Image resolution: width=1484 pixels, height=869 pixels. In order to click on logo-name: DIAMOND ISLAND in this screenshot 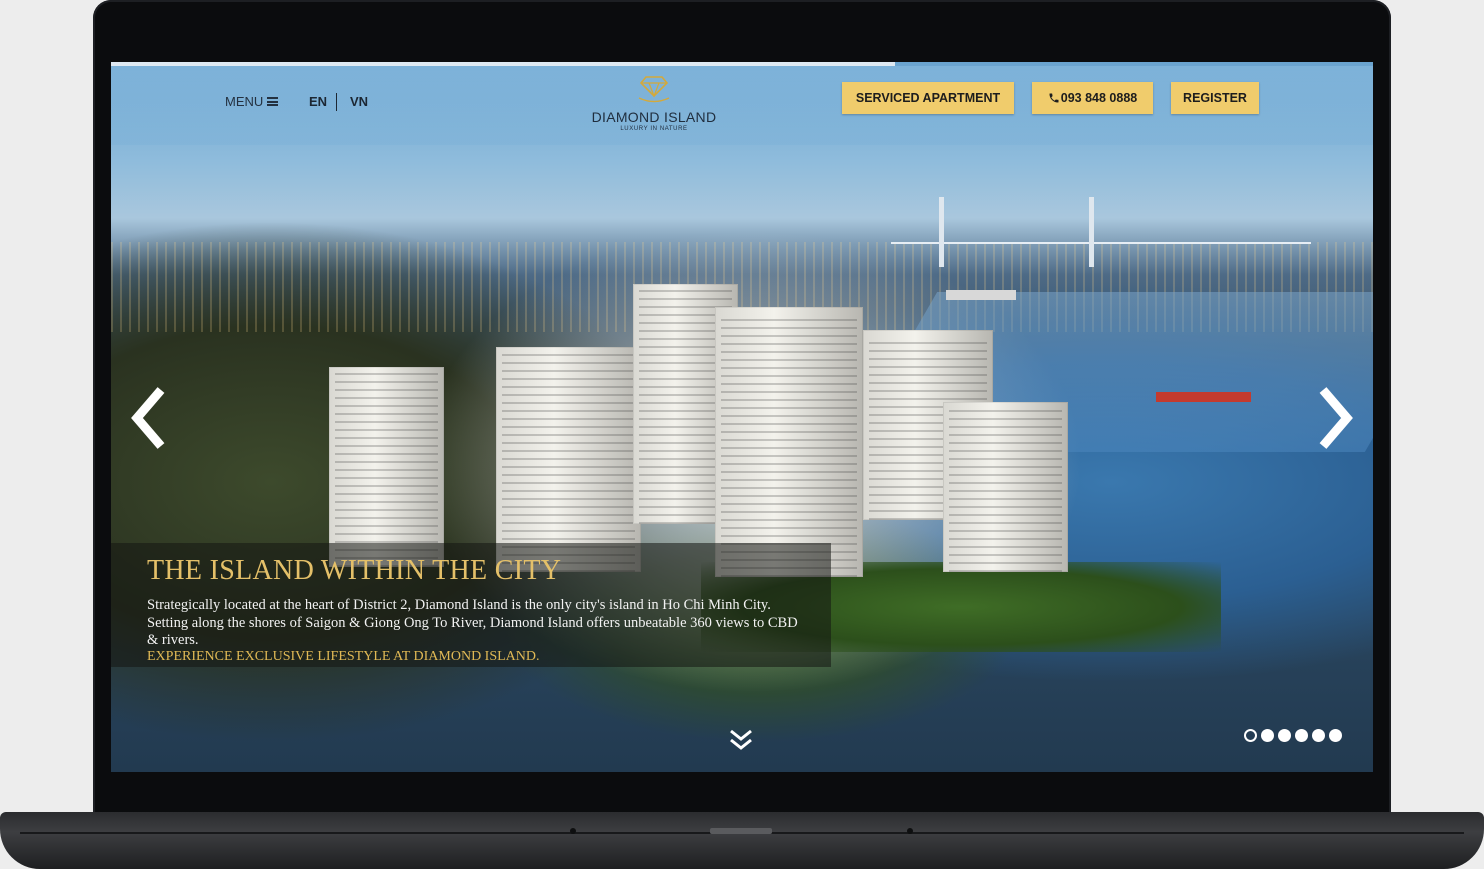, I will do `click(654, 117)`.